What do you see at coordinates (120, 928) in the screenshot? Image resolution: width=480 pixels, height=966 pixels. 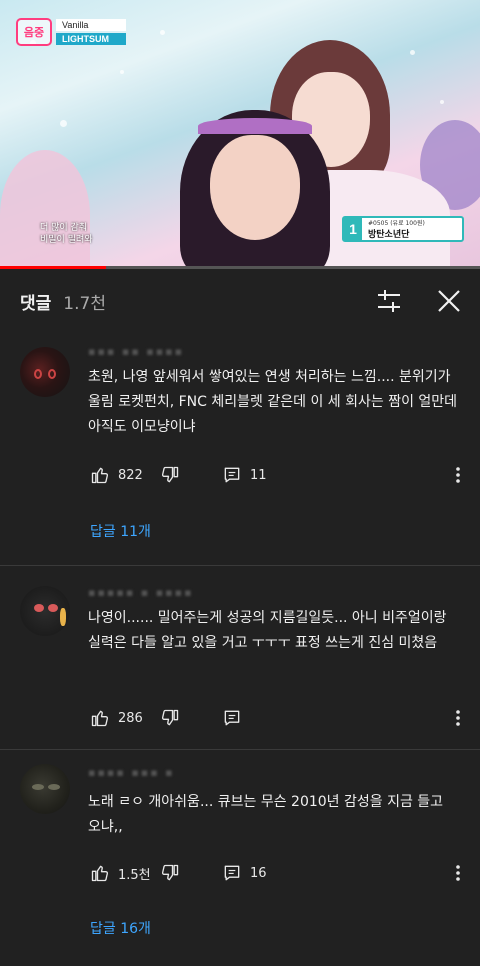 I see `view-replies-link: 답글 16개` at bounding box center [120, 928].